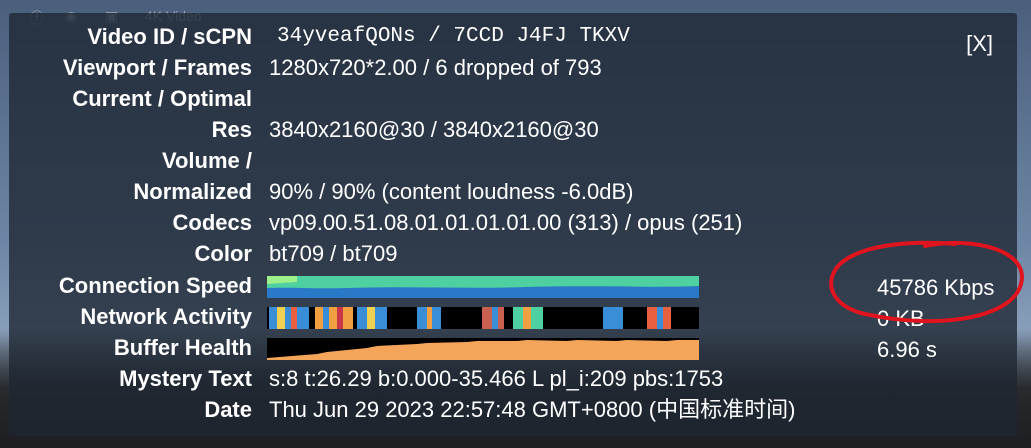 Image resolution: width=1031 pixels, height=448 pixels. What do you see at coordinates (451, 191) in the screenshot?
I see `stats-value: 90% / 90% (content loudness -6.0dB)` at bounding box center [451, 191].